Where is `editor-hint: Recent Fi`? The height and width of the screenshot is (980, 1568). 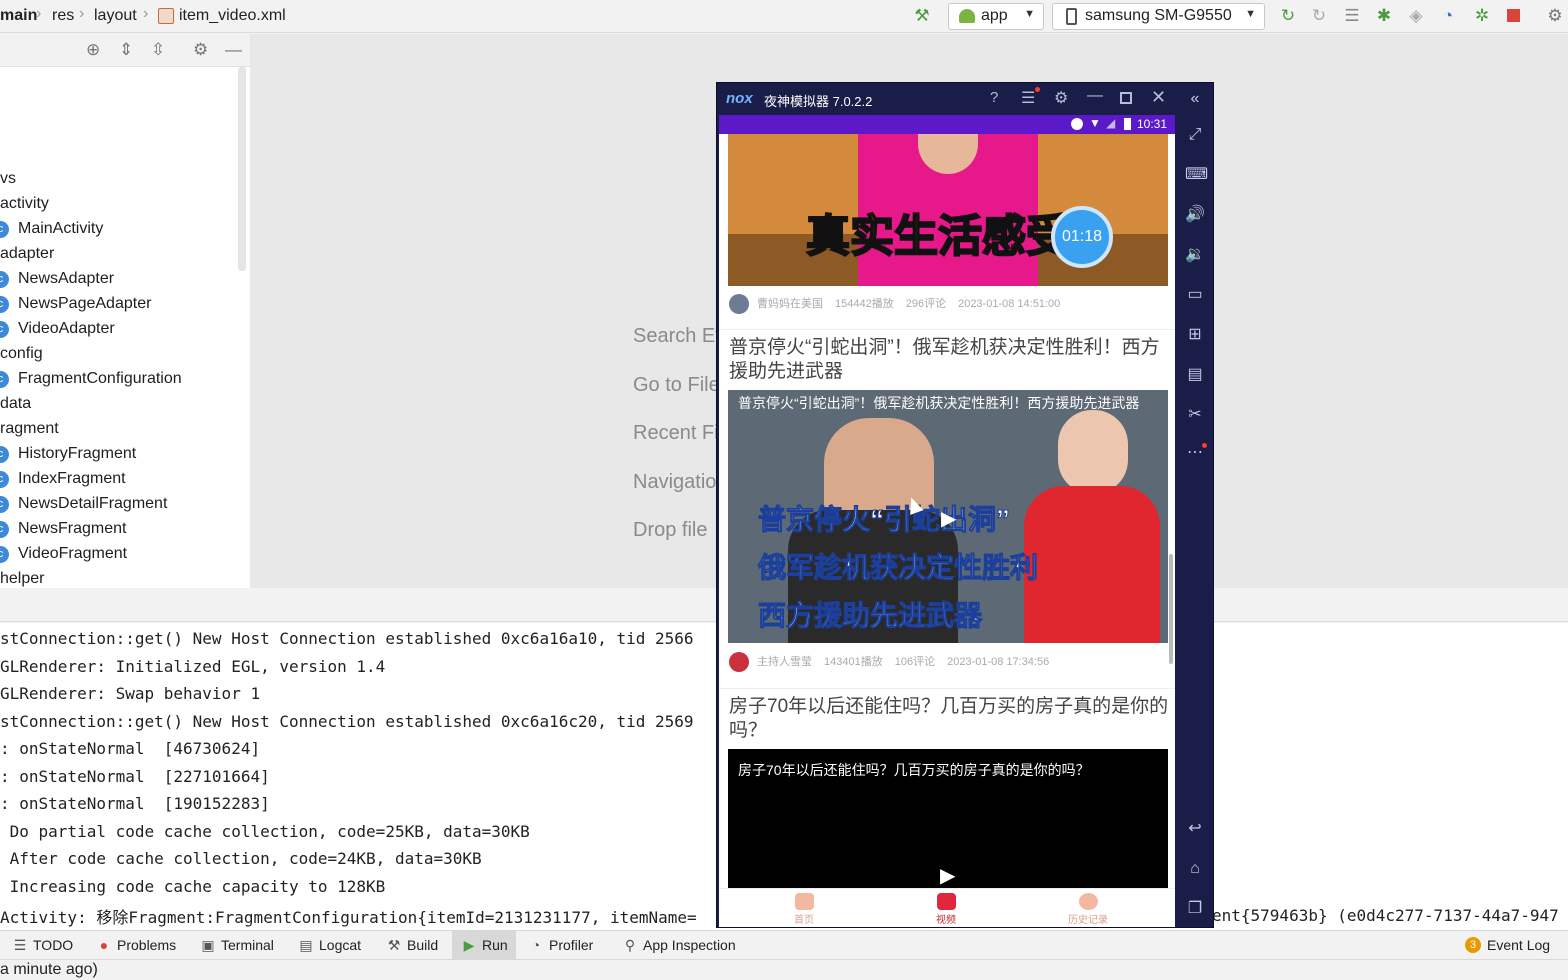 editor-hint: Recent Fi is located at coordinates (676, 433).